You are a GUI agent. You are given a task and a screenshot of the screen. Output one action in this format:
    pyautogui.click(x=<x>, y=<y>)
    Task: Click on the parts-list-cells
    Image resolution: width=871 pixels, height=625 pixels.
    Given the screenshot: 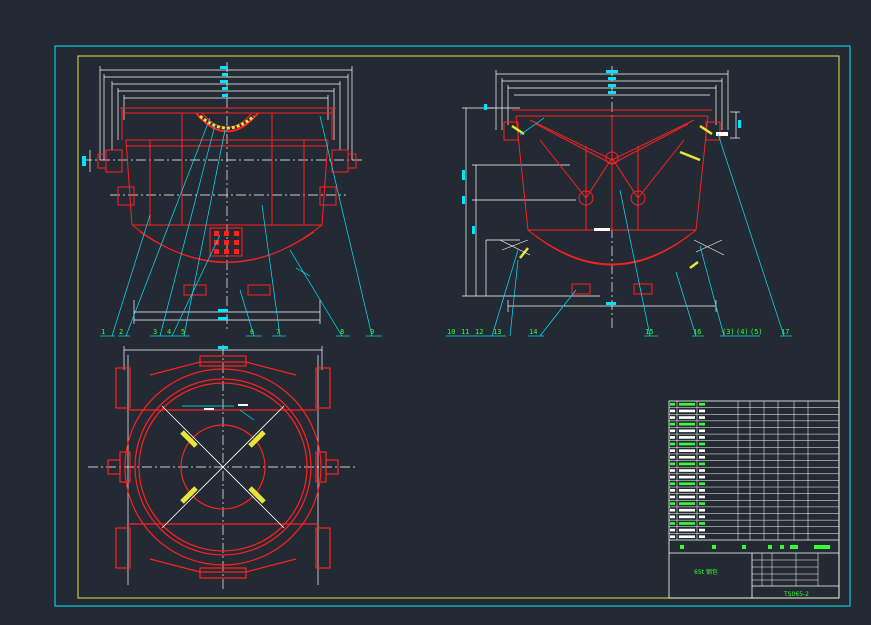 What is the action you would take?
    pyautogui.click(x=687, y=470)
    